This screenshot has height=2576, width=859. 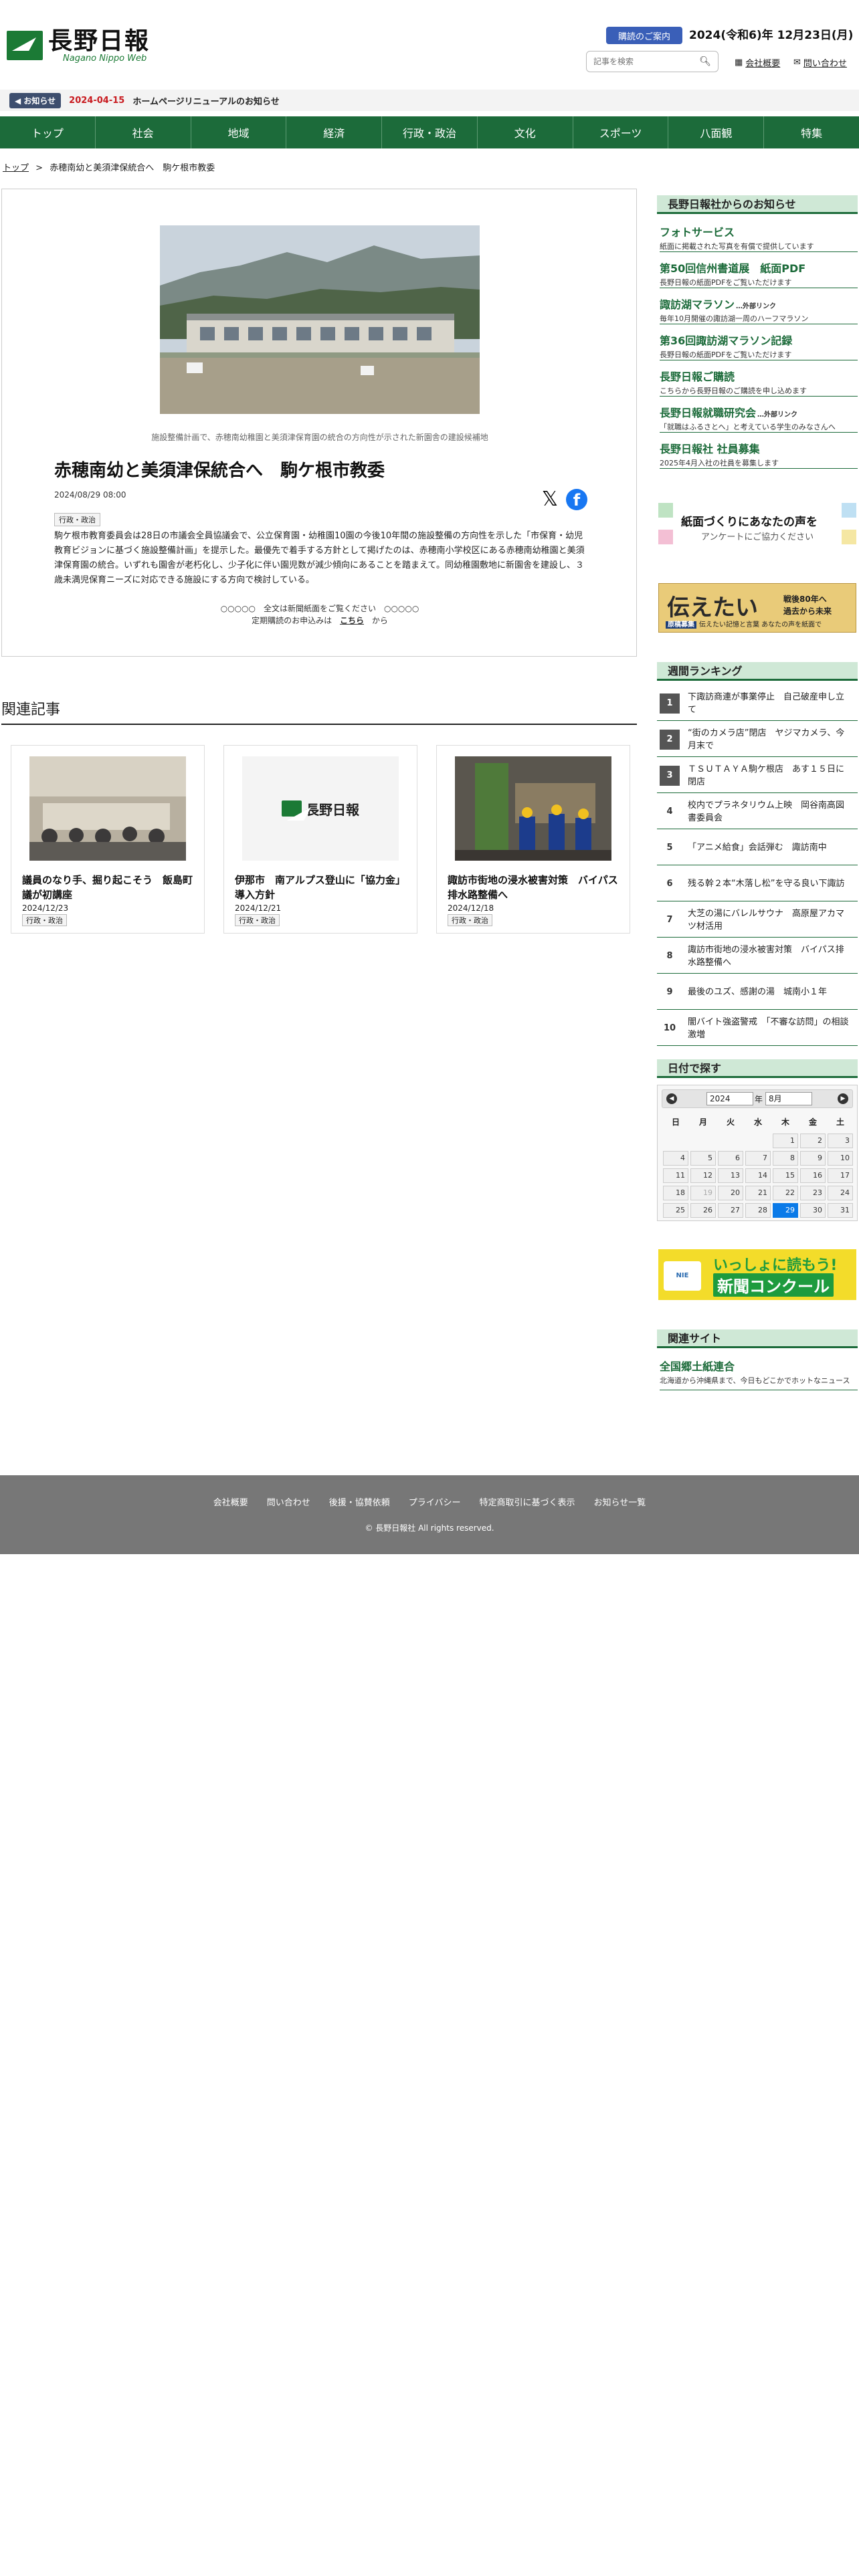 What do you see at coordinates (239, 132) in the screenshot?
I see `nav-item-region: 地域` at bounding box center [239, 132].